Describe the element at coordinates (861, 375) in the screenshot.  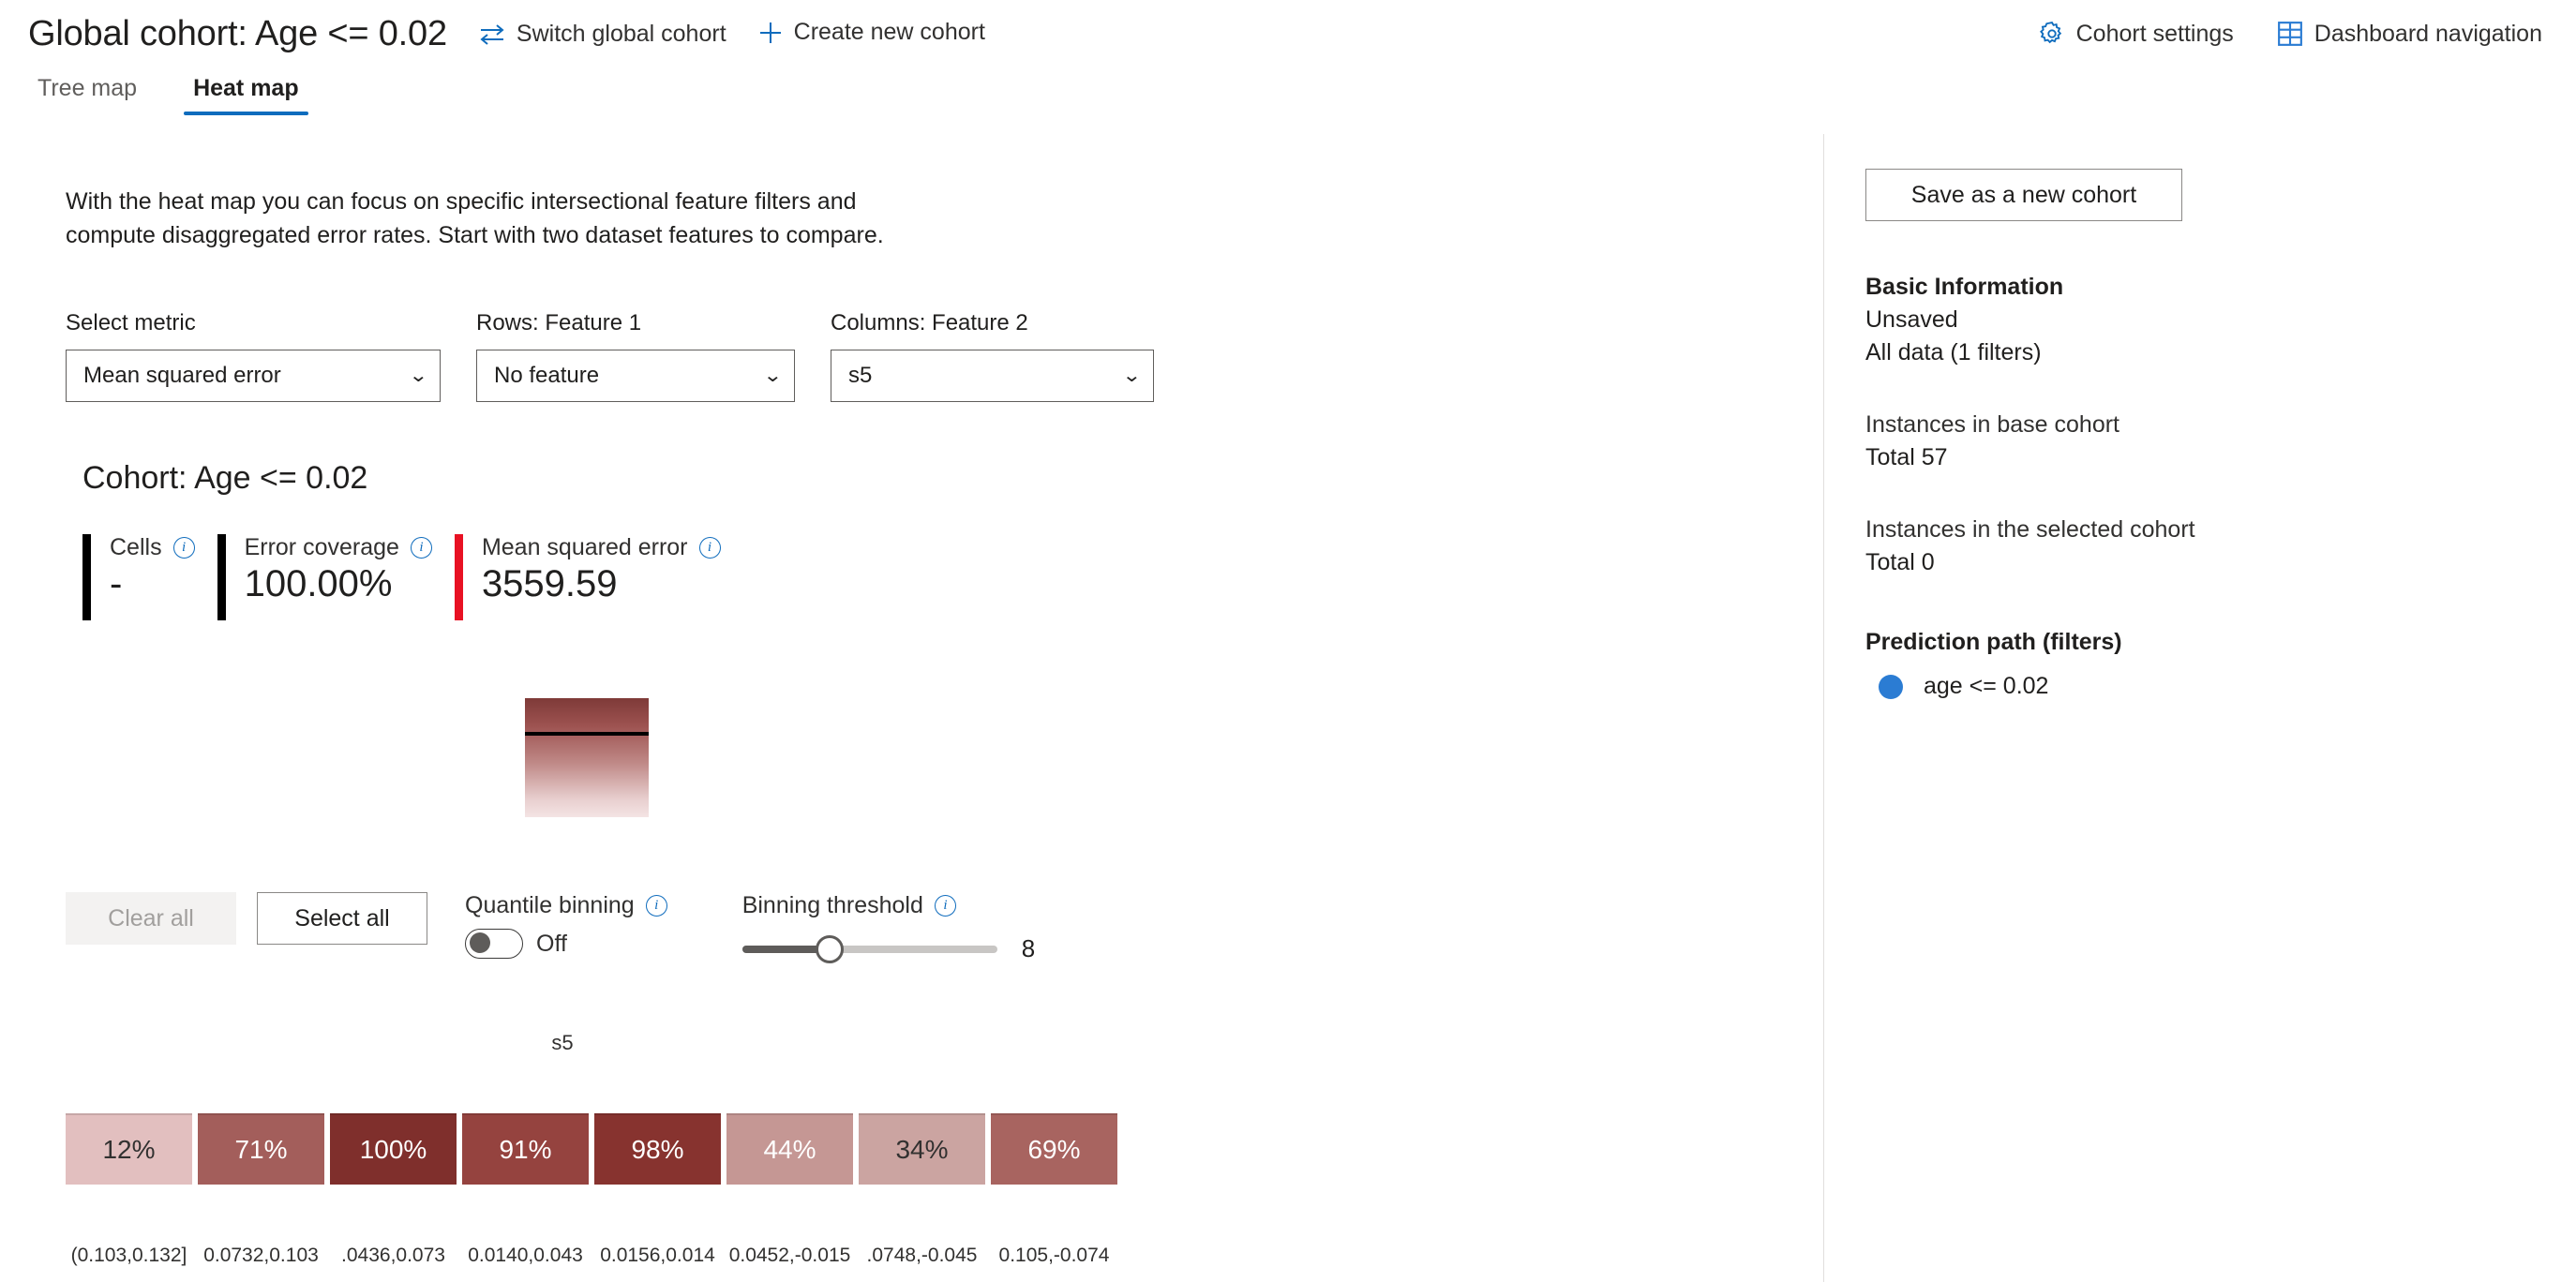
I see `columns-feature-value: s5` at that location.